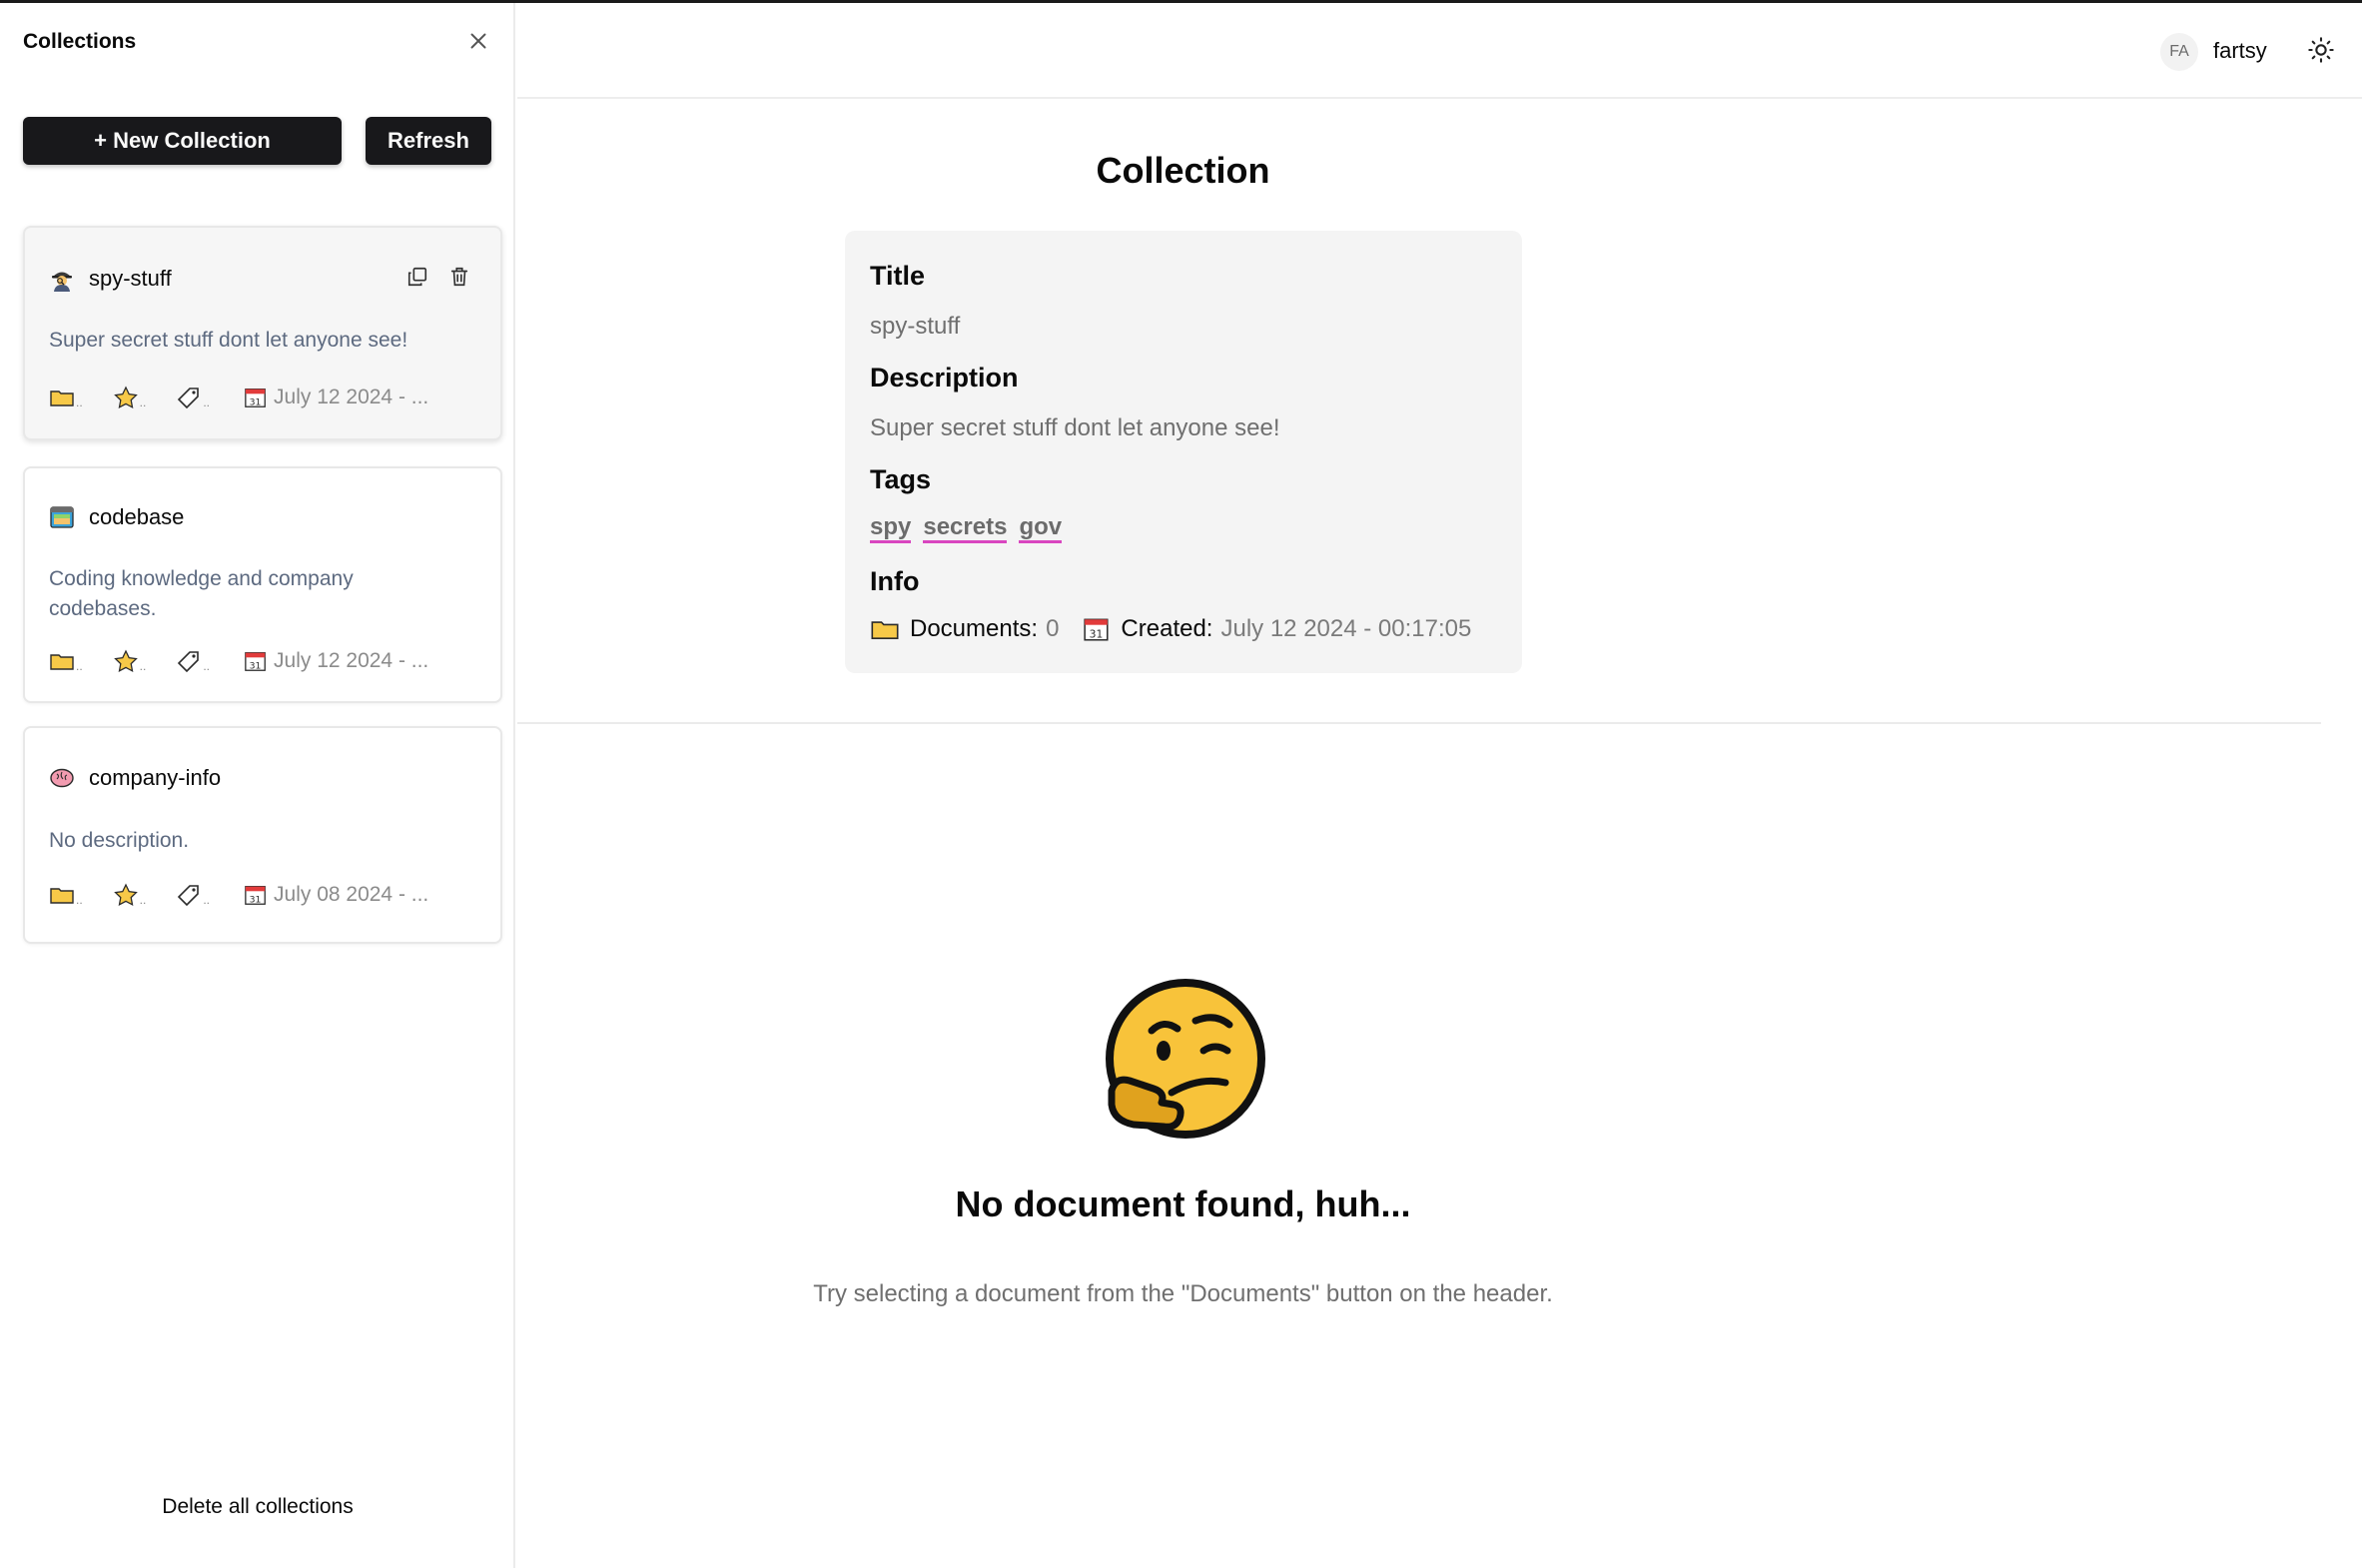 The image size is (2362, 1568). What do you see at coordinates (1186, 1059) in the screenshot?
I see `thinking-face-icon` at bounding box center [1186, 1059].